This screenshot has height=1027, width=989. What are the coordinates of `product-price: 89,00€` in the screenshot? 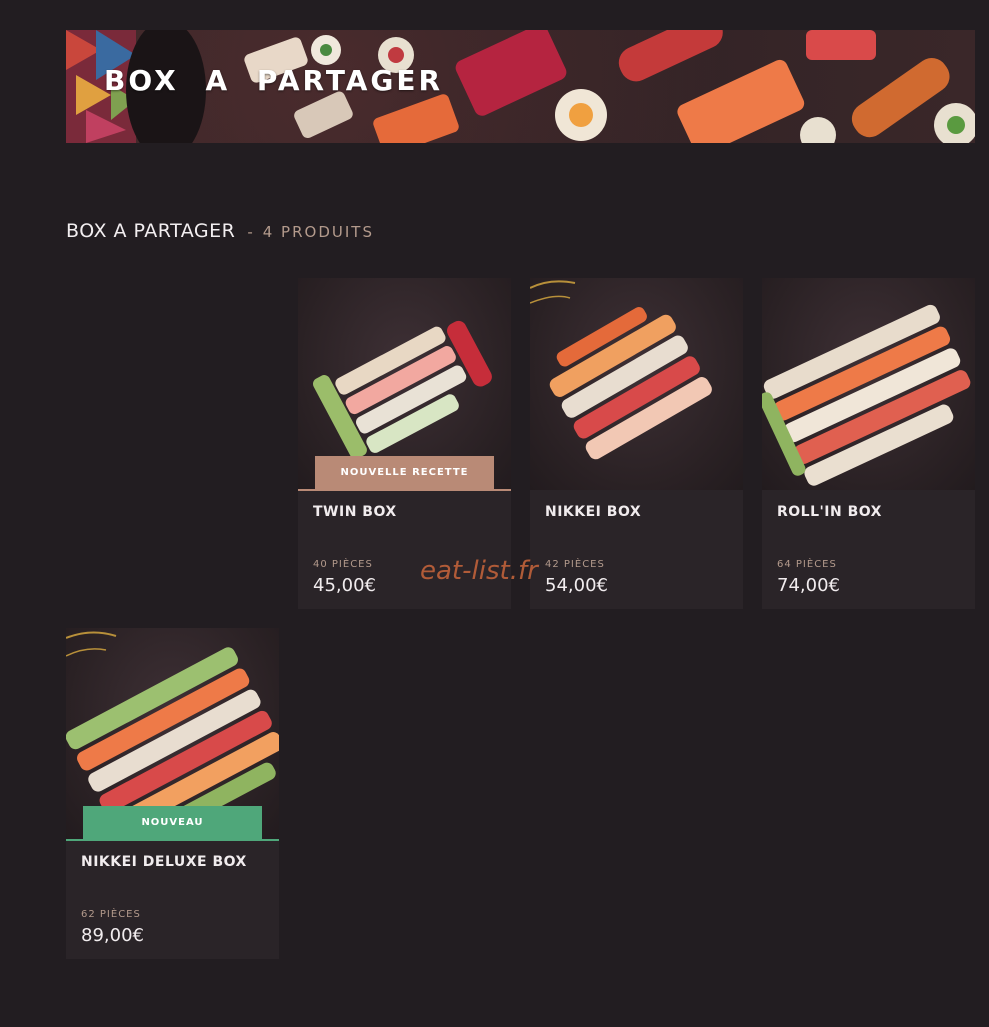 It's located at (112, 935).